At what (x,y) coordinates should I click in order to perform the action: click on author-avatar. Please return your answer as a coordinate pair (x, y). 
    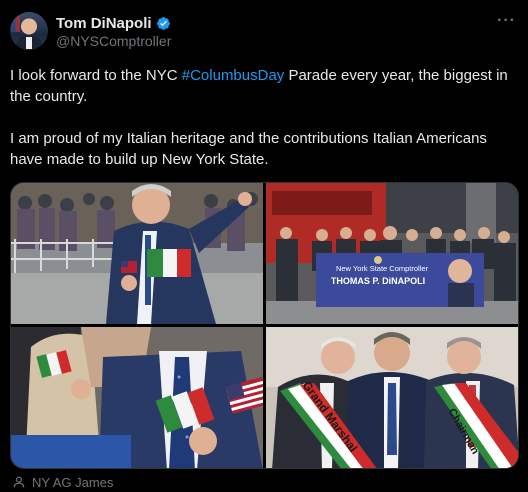
    Looking at the image, I should click on (29, 31).